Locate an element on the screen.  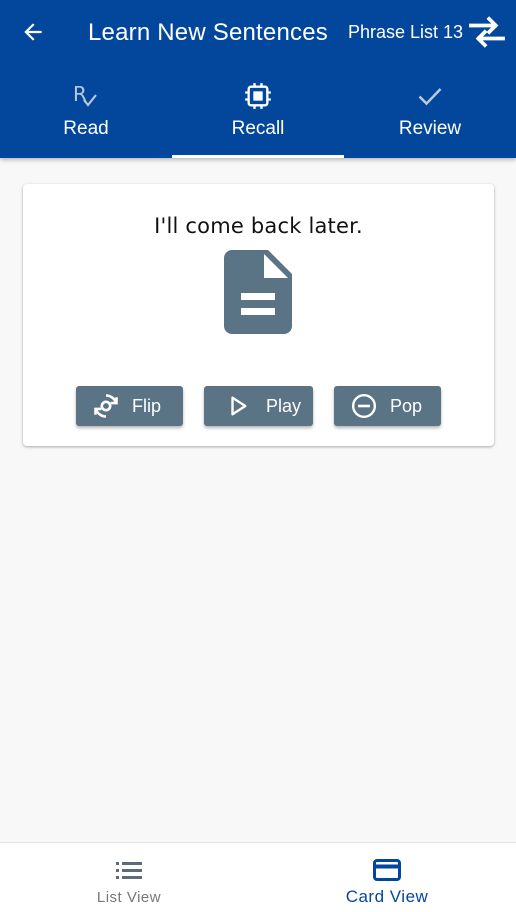
arrow-left-icon is located at coordinates (33, 32).